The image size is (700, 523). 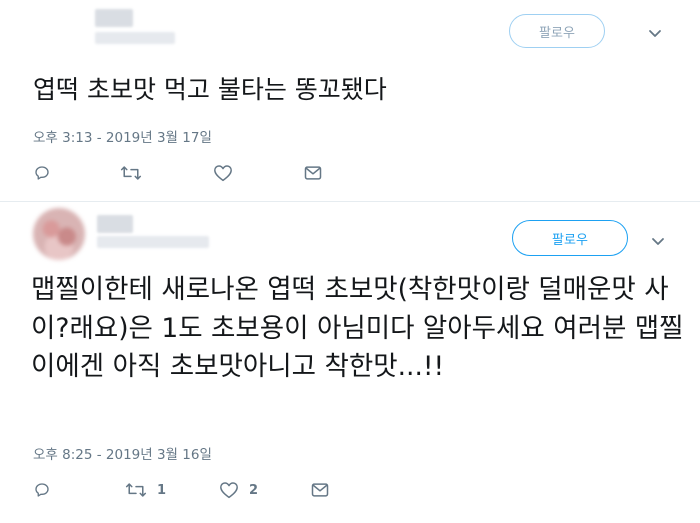 What do you see at coordinates (210, 89) in the screenshot?
I see `tweet-text: 엽떡 초보맛 먹고 불타는 똥꼬됐다` at bounding box center [210, 89].